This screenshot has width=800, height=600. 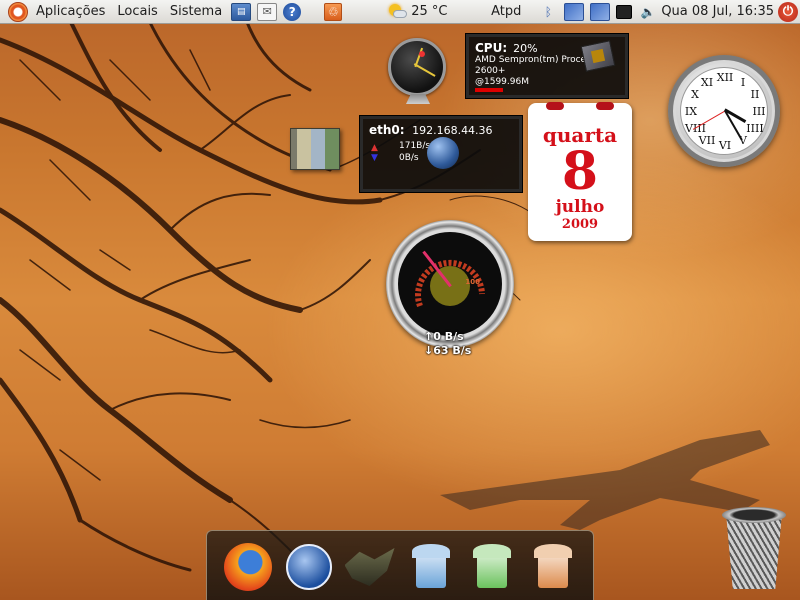 I want to click on trash-icon, so click(x=754, y=548).